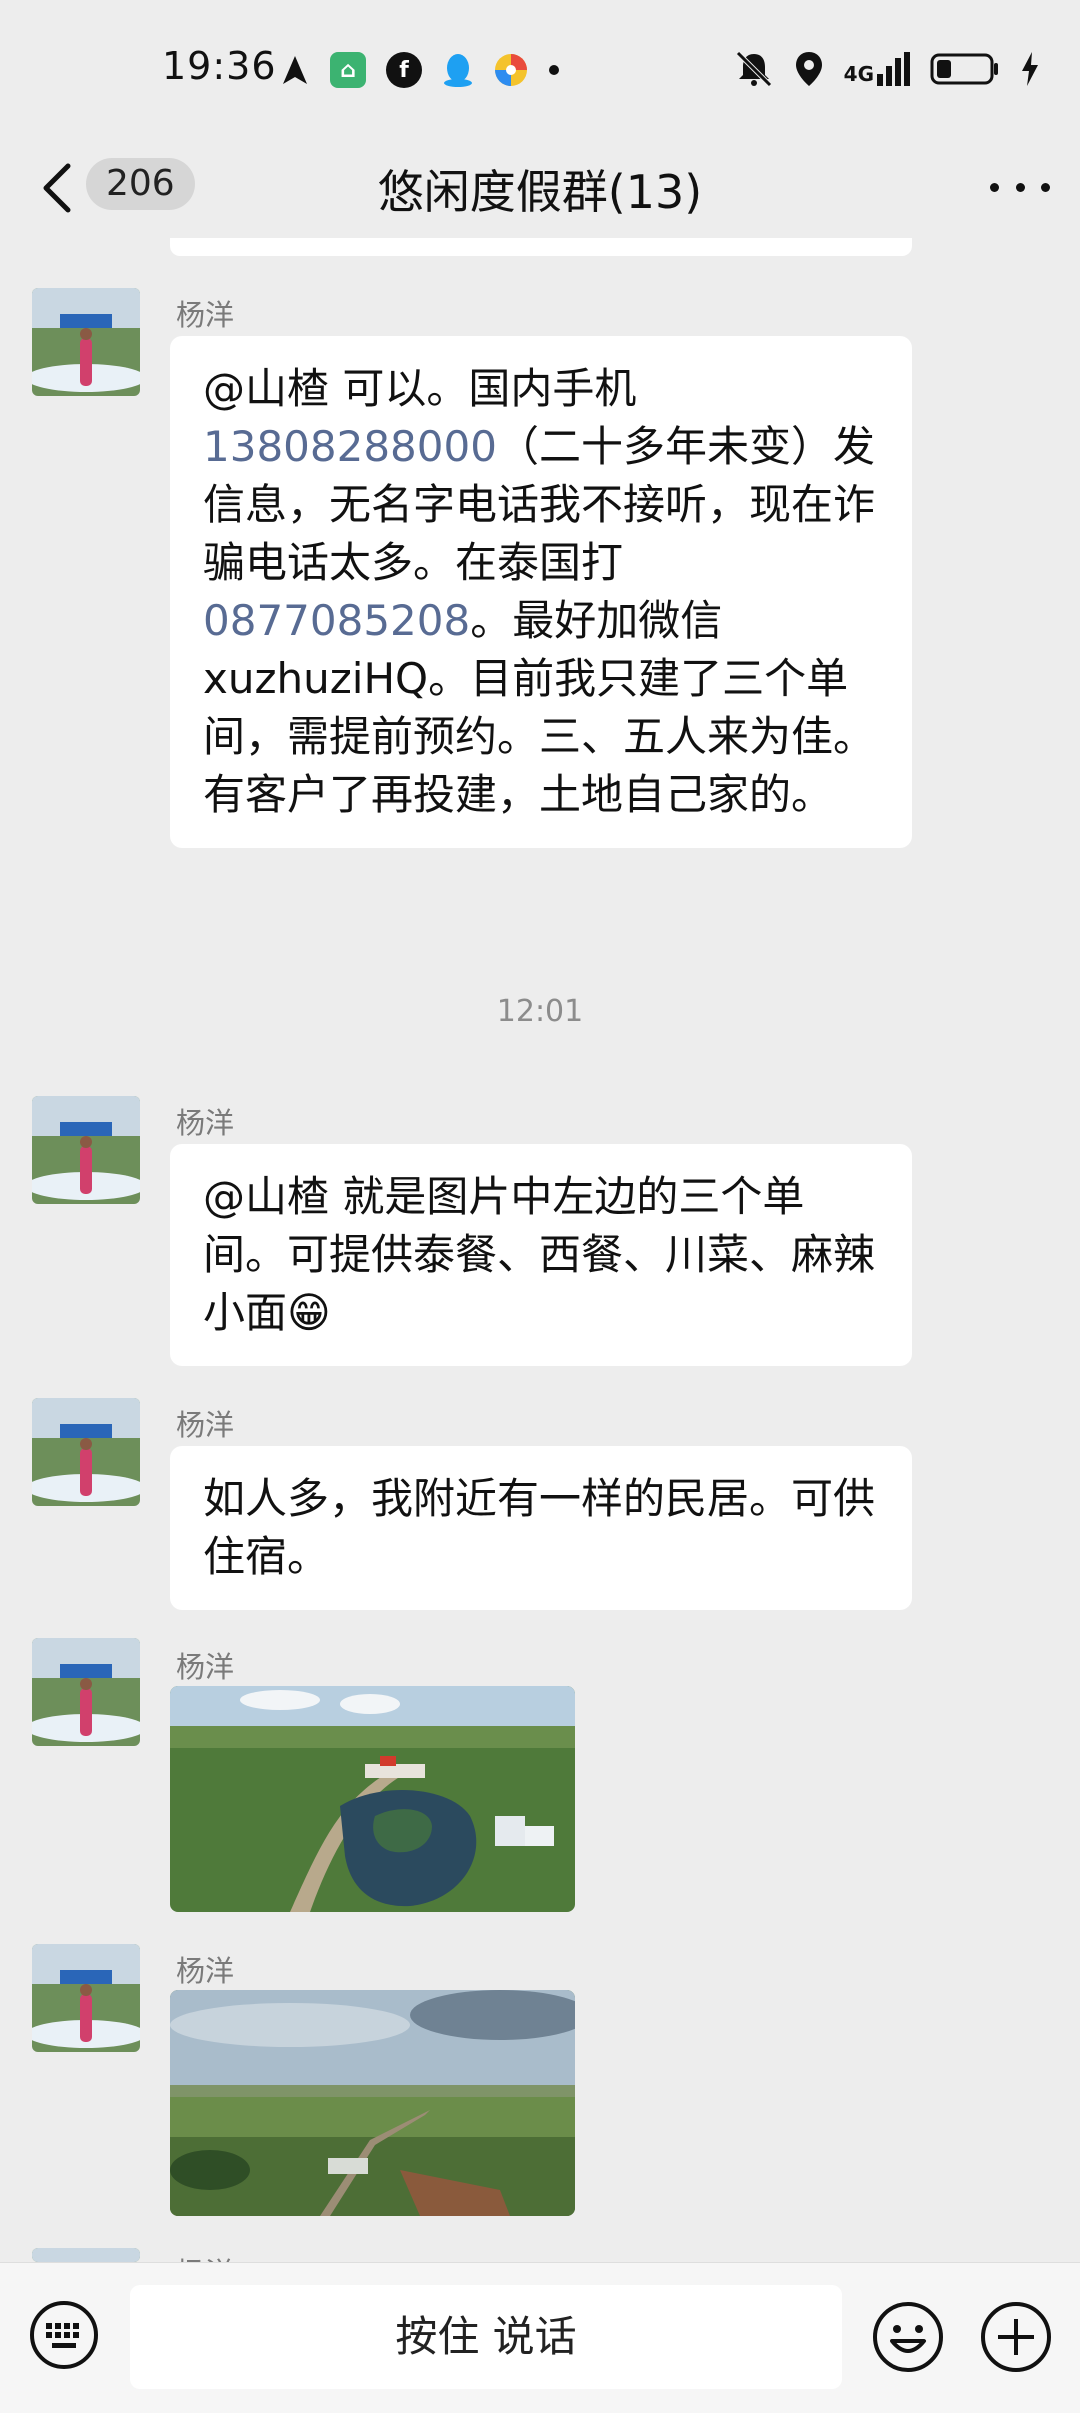  I want to click on green-app-icon: ⌂, so click(348, 70).